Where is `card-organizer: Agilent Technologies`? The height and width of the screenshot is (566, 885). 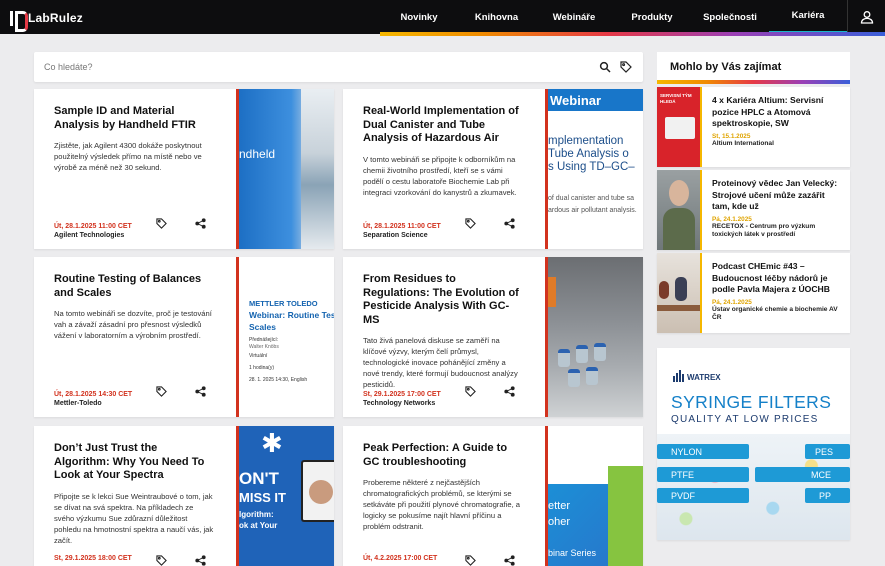
card-organizer: Agilent Technologies is located at coordinates (93, 235).